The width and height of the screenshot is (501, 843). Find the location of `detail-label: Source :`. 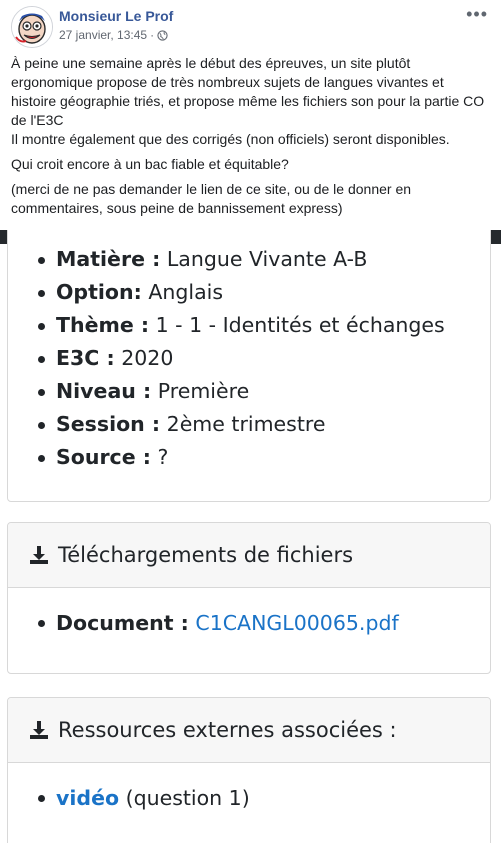

detail-label: Source : is located at coordinates (103, 457).